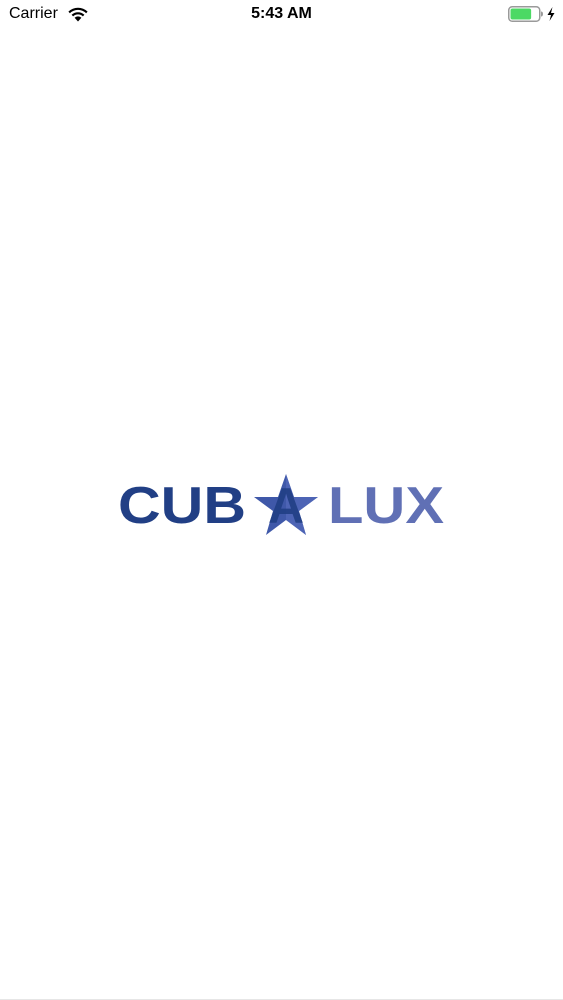 The height and width of the screenshot is (1000, 563). What do you see at coordinates (286, 506) in the screenshot?
I see `logo-star-letter: A` at bounding box center [286, 506].